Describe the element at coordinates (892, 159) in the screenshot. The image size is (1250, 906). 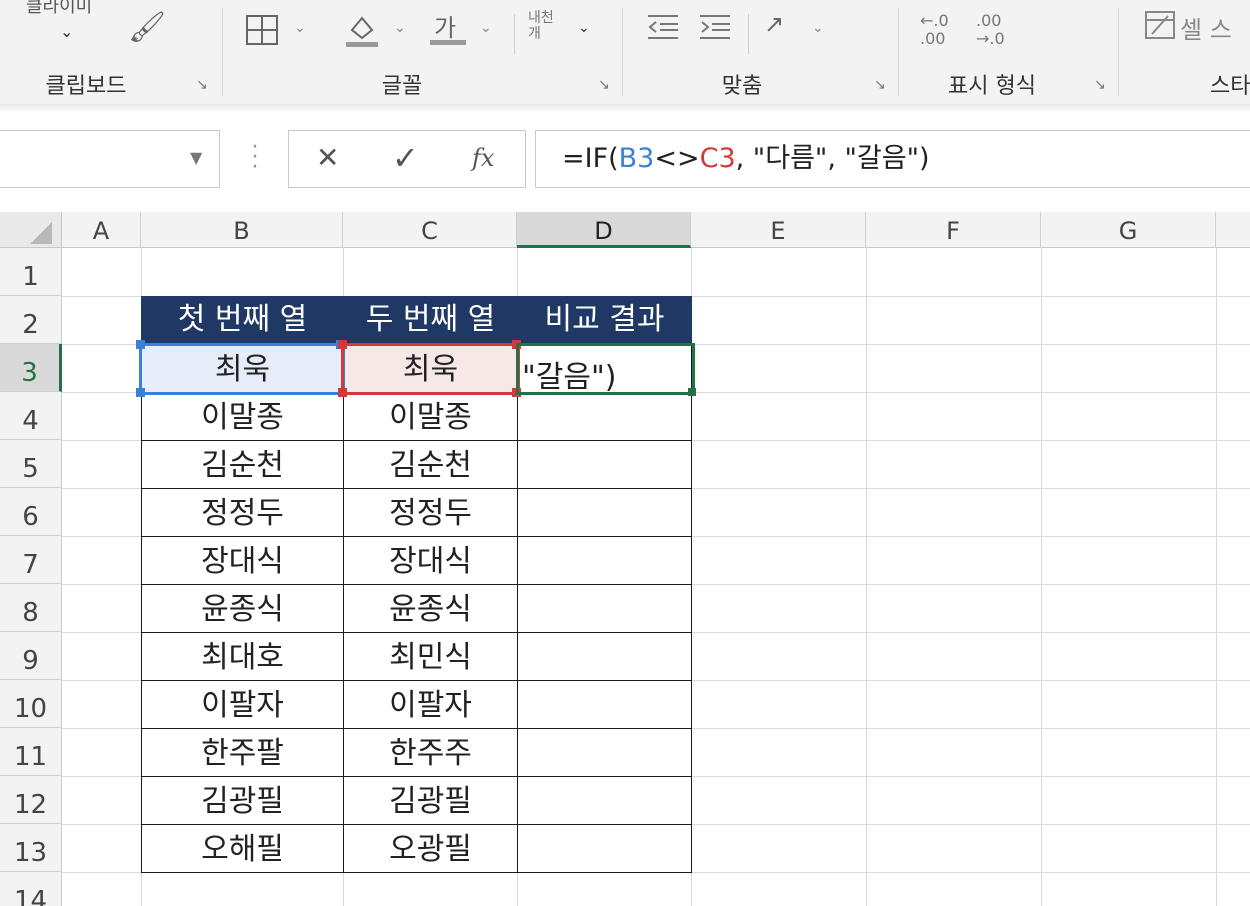
I see `formula-input: =IF(B3<>C3, "다름", "갈음")` at that location.